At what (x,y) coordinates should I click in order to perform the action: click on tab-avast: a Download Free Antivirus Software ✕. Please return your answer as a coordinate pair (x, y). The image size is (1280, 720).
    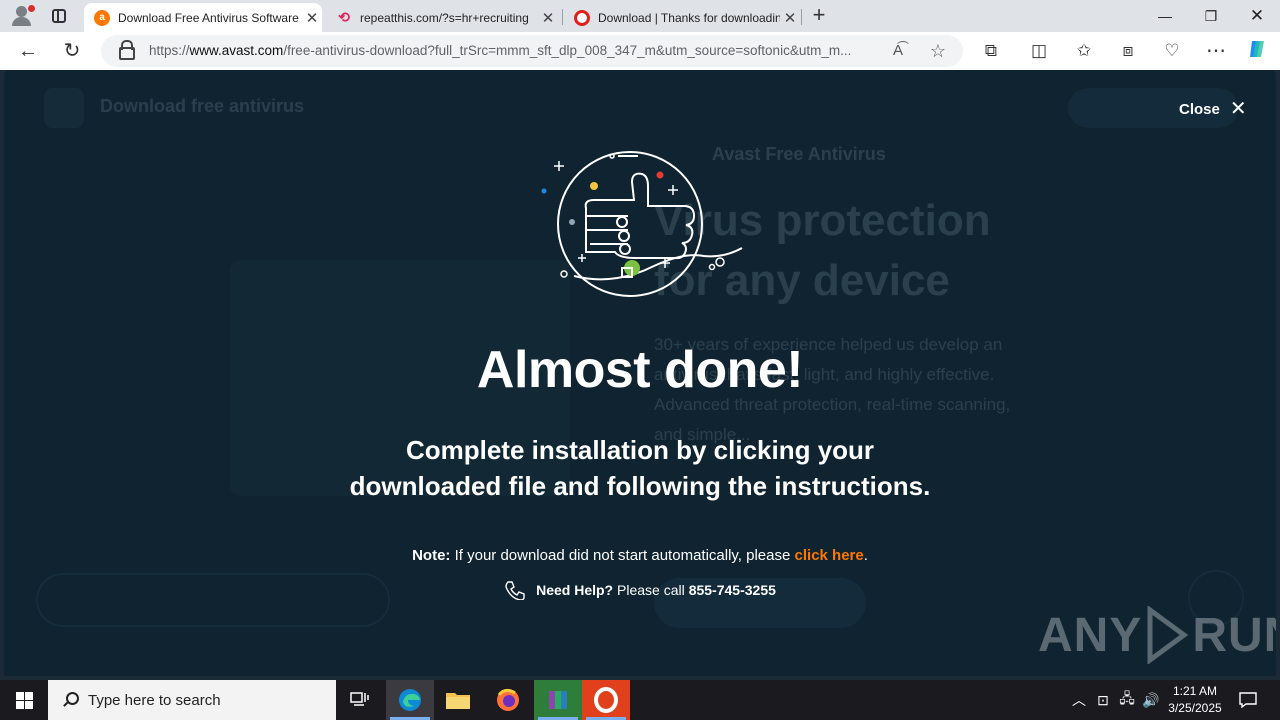
    Looking at the image, I should click on (203, 17).